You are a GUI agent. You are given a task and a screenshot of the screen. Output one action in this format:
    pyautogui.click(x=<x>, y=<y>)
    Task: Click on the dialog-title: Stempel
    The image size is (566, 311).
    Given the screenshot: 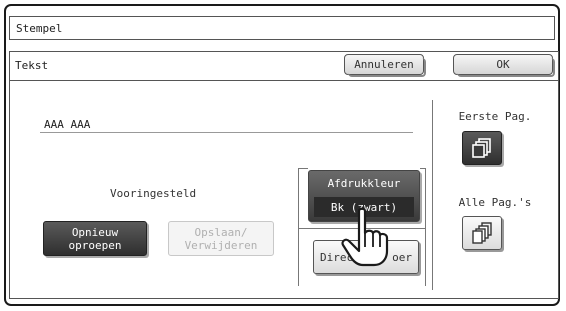 What is the action you would take?
    pyautogui.click(x=39, y=28)
    